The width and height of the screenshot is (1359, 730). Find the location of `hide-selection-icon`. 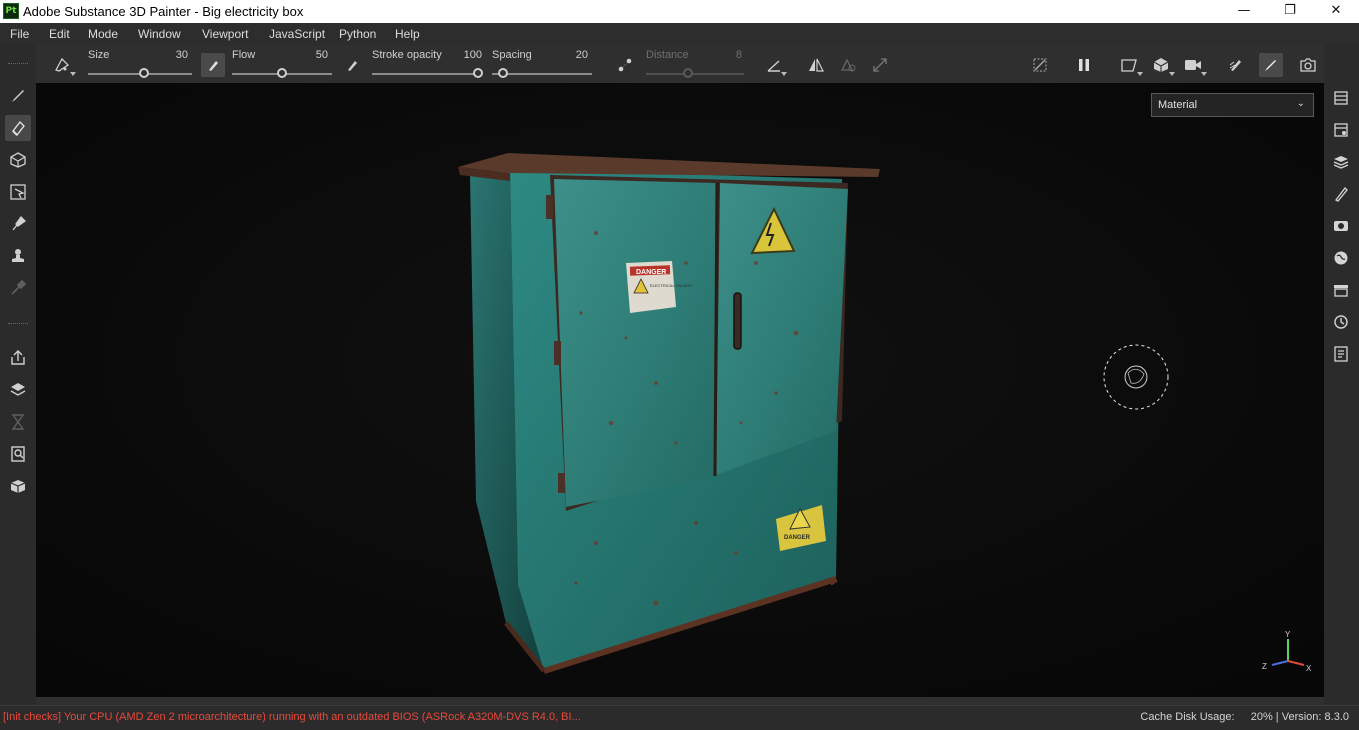

hide-selection-icon is located at coordinates (1040, 65).